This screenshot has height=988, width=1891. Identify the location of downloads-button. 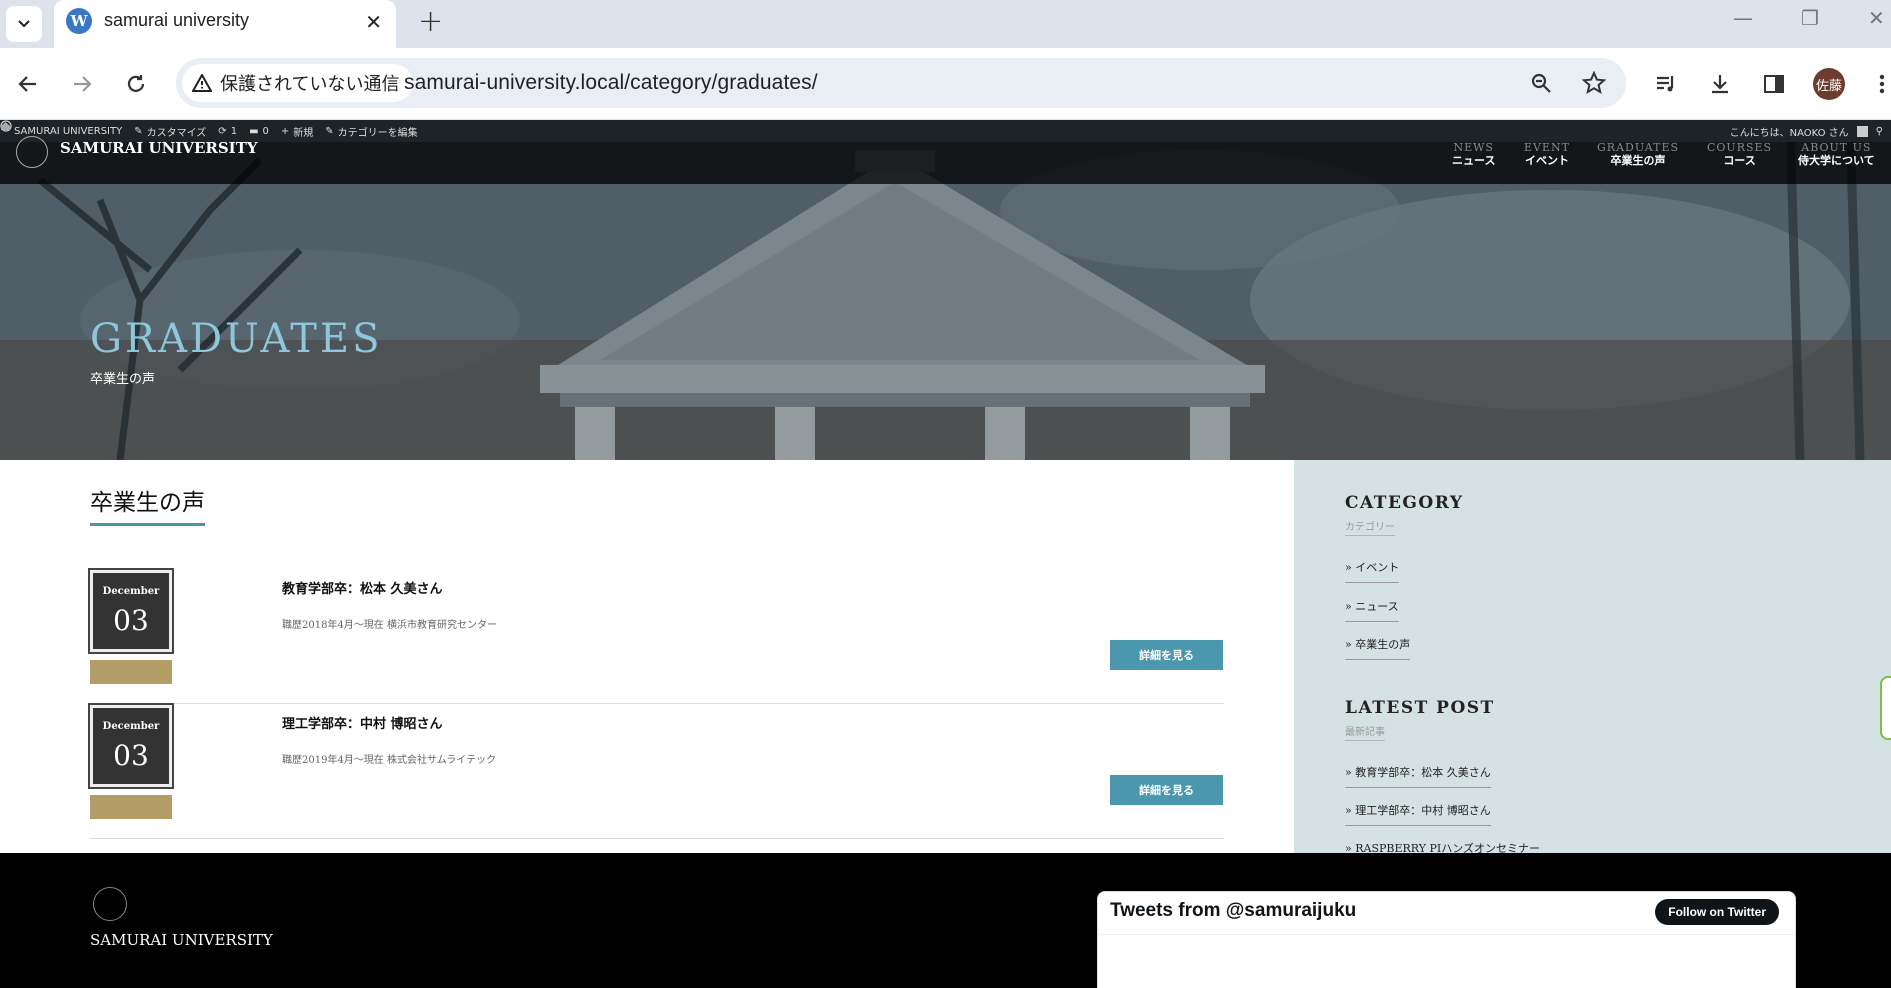
(1720, 84).